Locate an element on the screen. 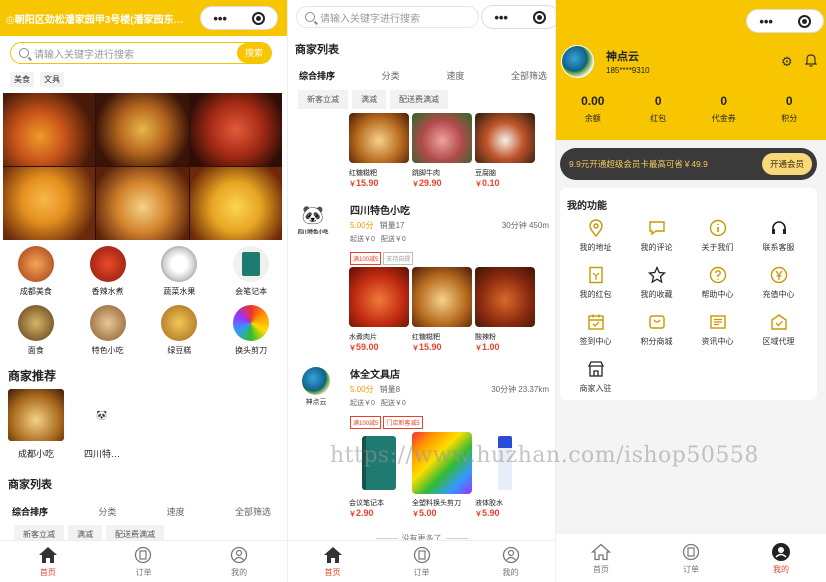 Image resolution: width=826 pixels, height=582 pixels. func-agent: 区域代理 is located at coordinates (778, 329).